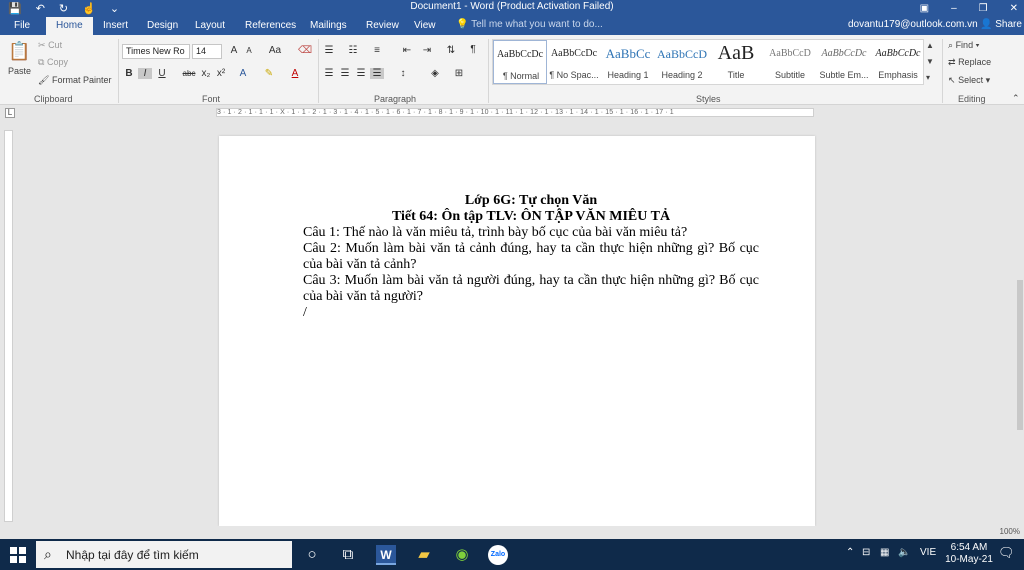 The image size is (1024, 570). I want to click on align-center-icon: ☰, so click(345, 73).